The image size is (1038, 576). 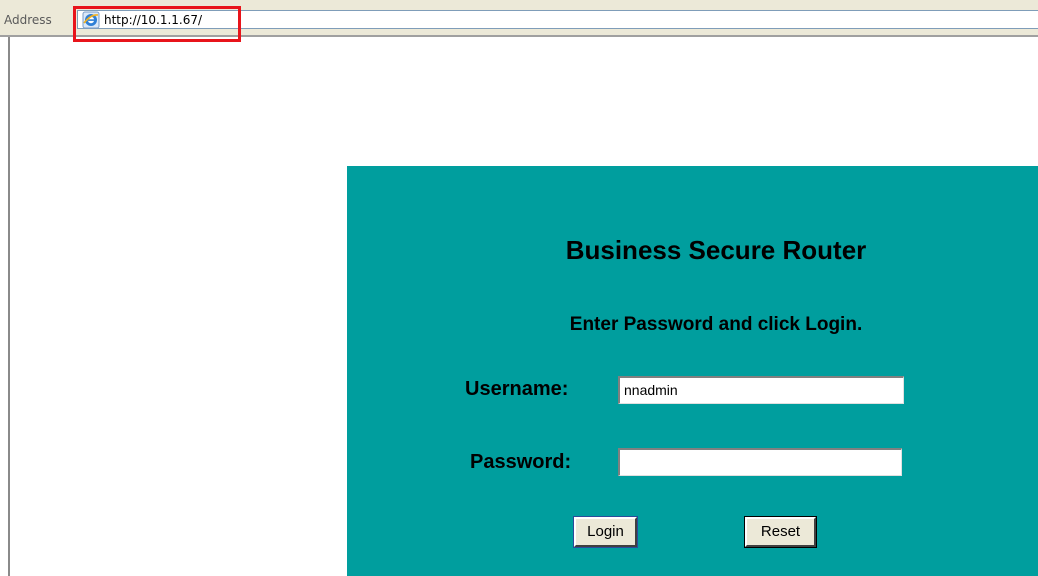 What do you see at coordinates (517, 389) in the screenshot?
I see `username-label: Username:` at bounding box center [517, 389].